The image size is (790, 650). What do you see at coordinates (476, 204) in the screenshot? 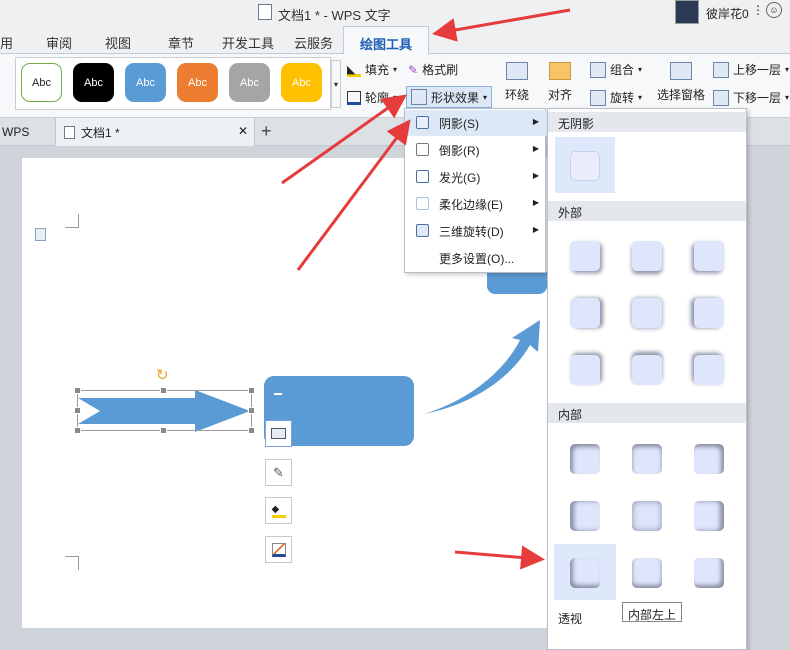
I see `menu-item-soft-edges: 柔化边缘(E) ▶` at bounding box center [476, 204].